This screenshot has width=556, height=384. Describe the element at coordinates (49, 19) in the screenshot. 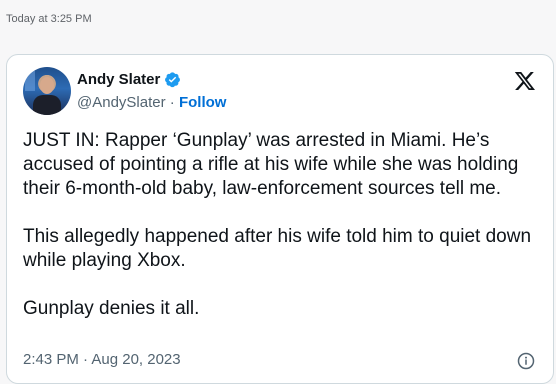

I see `message-timestamp: Today at 3:25 PM` at that location.